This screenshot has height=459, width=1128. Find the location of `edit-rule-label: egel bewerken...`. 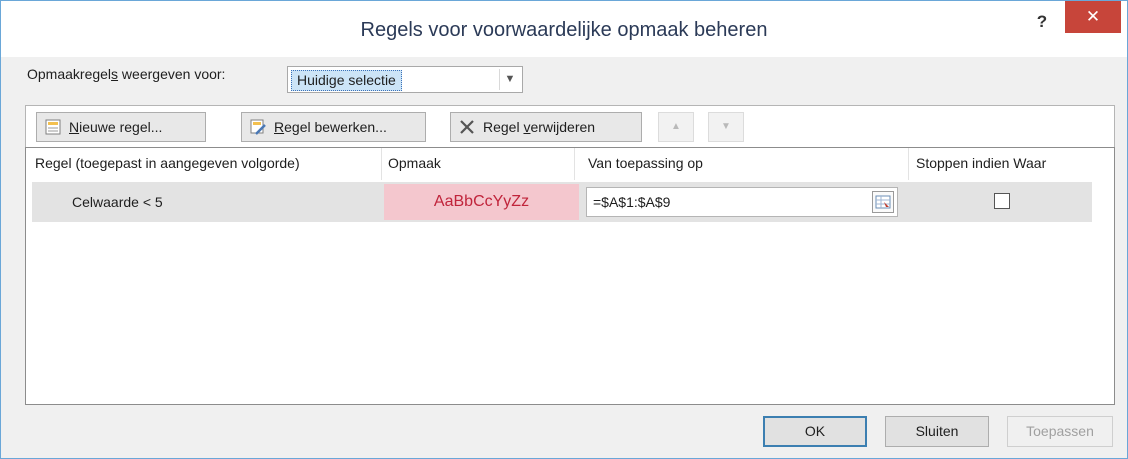

edit-rule-label: egel bewerken... is located at coordinates (335, 127).